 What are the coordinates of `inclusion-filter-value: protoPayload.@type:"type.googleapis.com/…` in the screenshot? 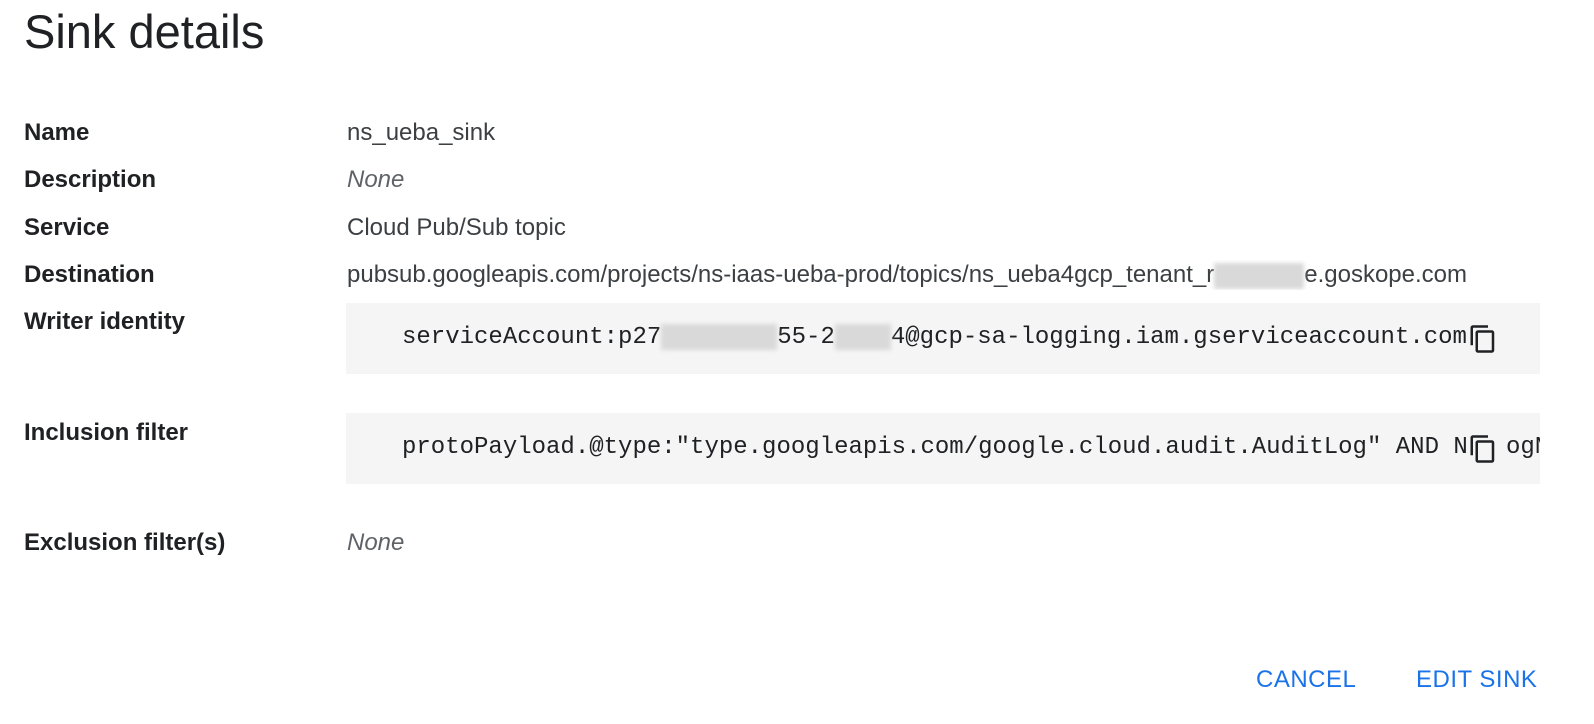 It's located at (942, 448).